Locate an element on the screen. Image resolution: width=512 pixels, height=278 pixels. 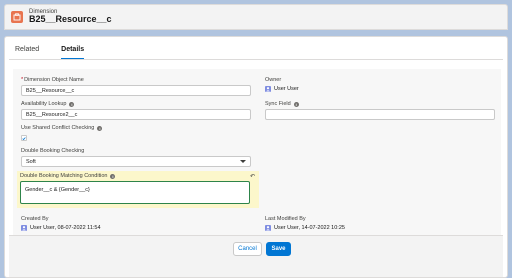
created-by-field: Created By User User, 08-07-2022 11:54 is located at coordinates (61, 223).